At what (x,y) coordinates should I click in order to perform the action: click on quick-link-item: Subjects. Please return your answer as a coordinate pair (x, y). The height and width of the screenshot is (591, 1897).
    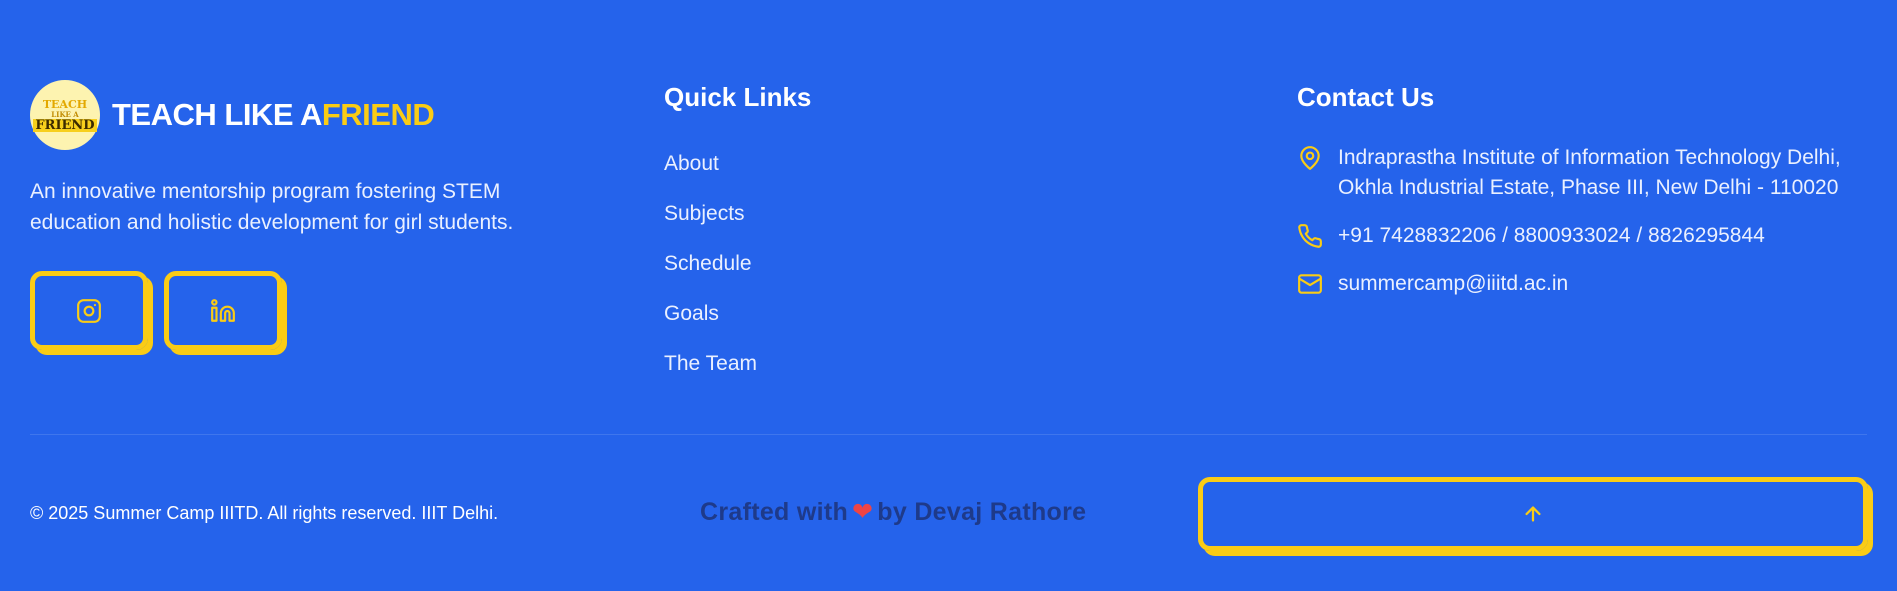
    Looking at the image, I should click on (737, 214).